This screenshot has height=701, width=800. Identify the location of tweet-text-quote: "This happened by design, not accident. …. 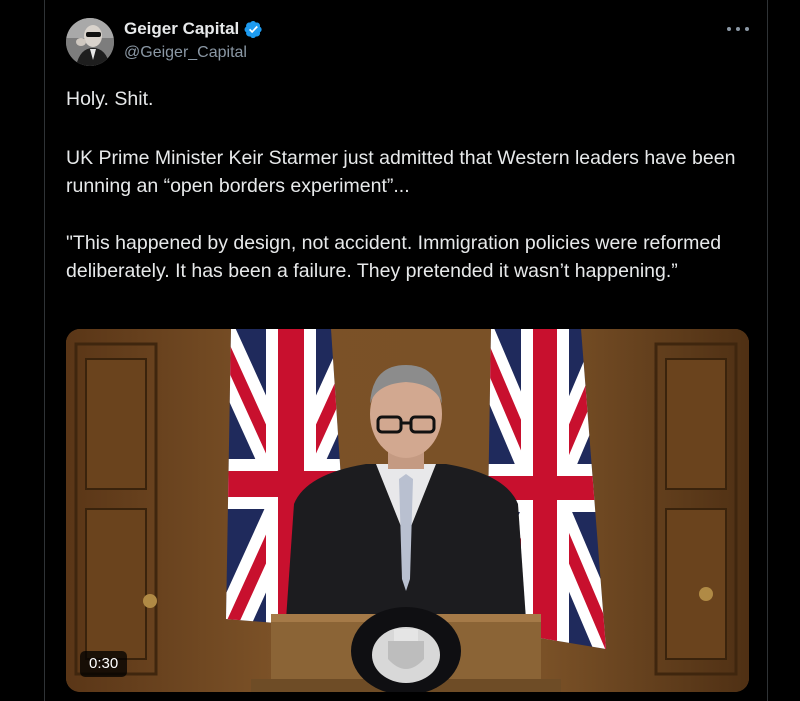
(394, 257).